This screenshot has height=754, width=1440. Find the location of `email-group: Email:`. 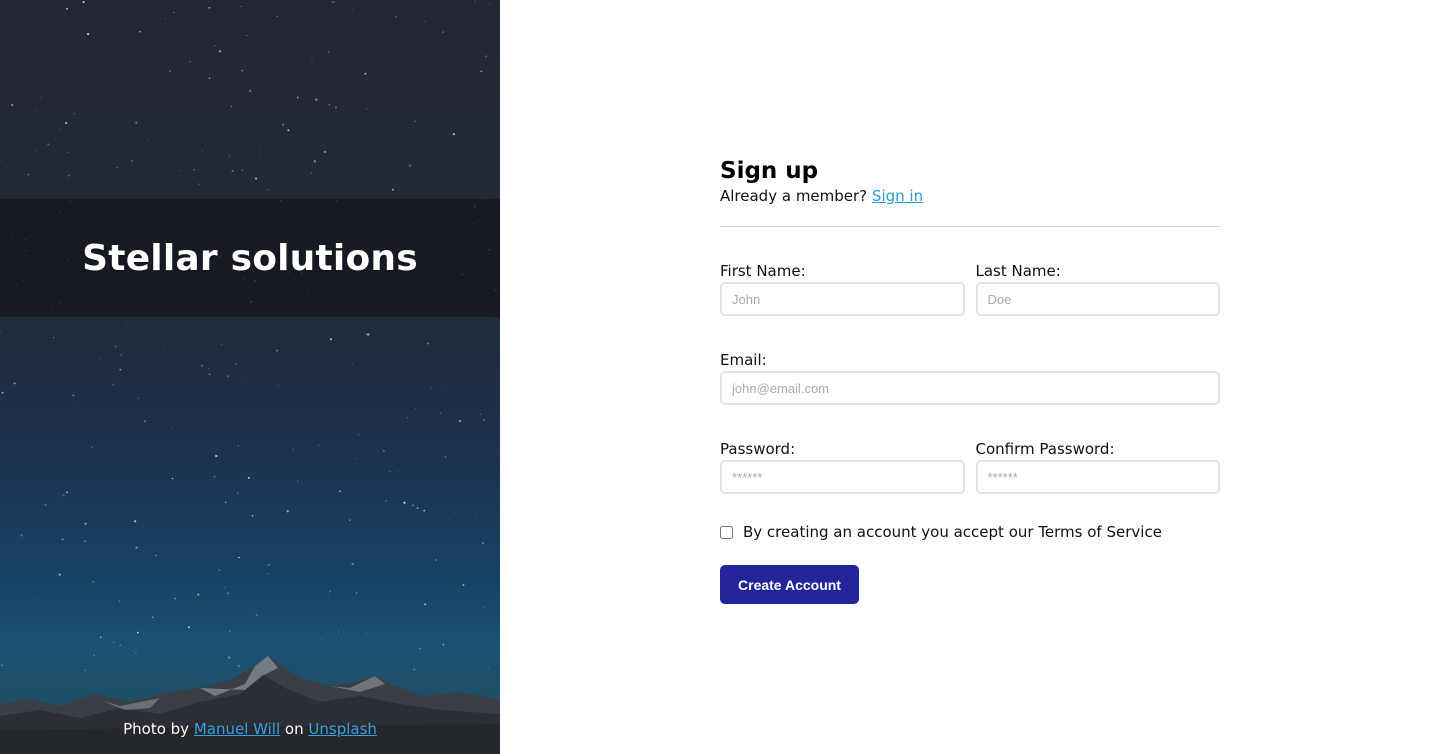

email-group: Email: is located at coordinates (970, 377).